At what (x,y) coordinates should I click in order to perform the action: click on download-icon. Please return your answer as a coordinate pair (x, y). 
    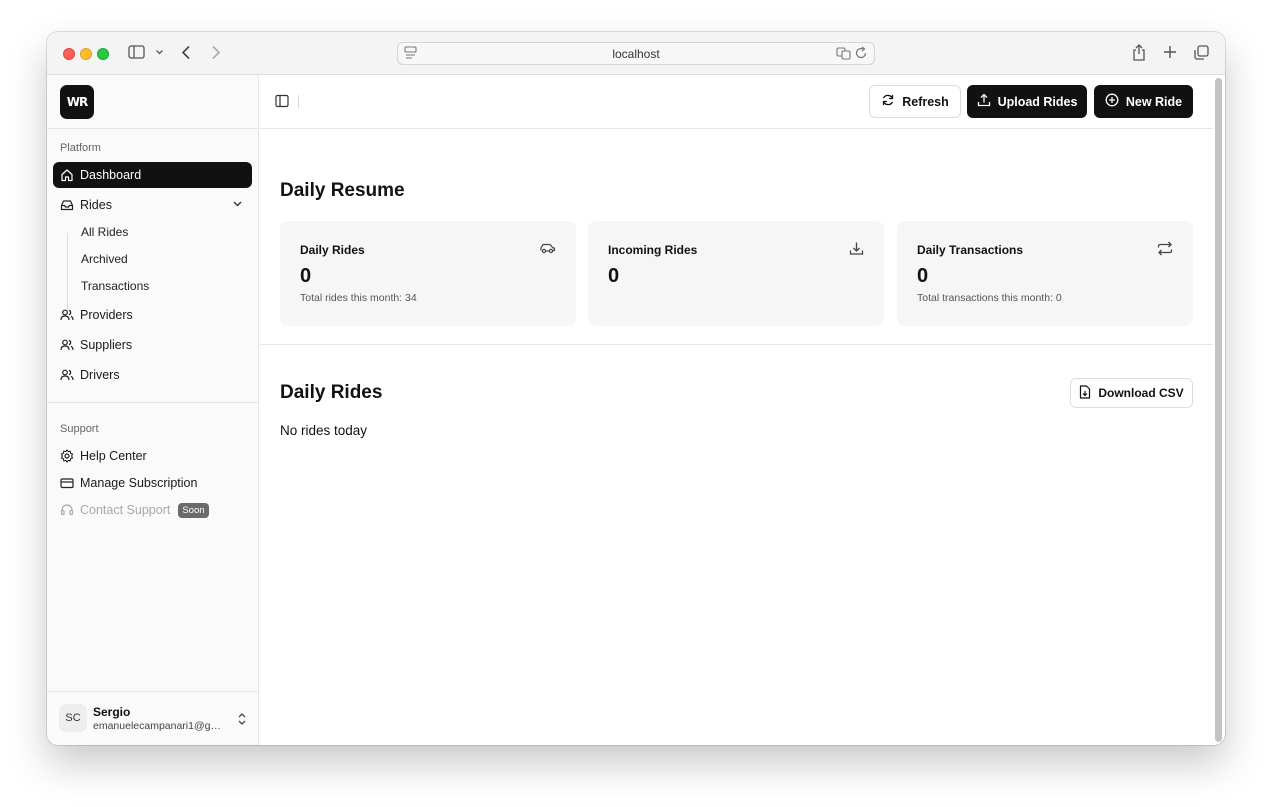
    Looking at the image, I should click on (856, 251).